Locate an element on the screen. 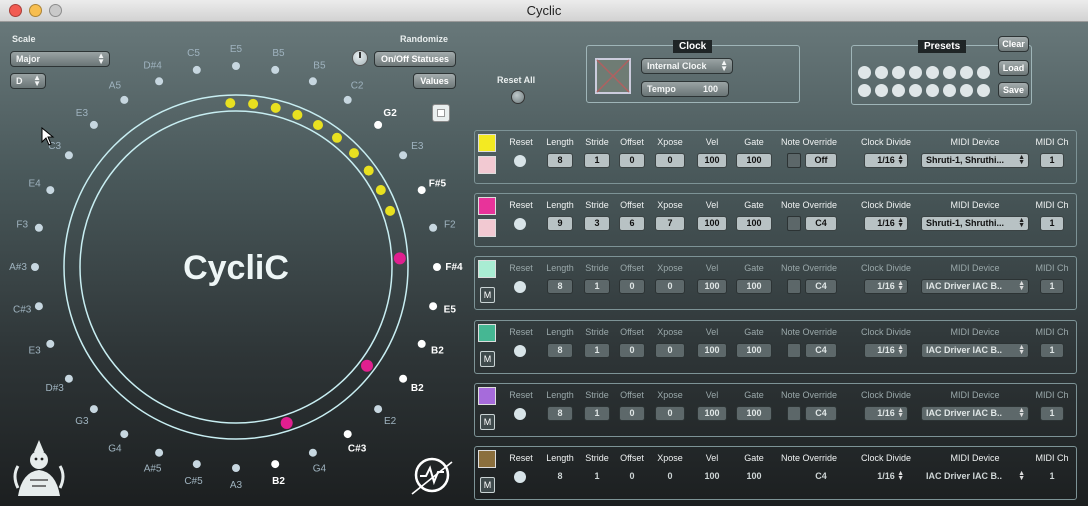 Image resolution: width=1088 pixels, height=506 pixels. track-stride-field: 3 is located at coordinates (597, 223).